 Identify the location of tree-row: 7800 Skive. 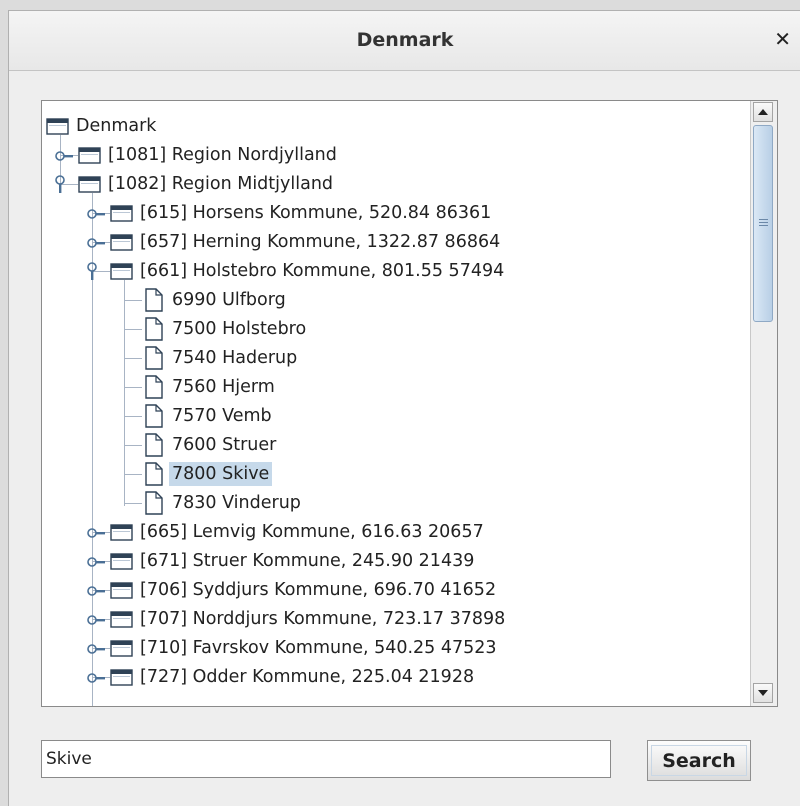
(396, 473).